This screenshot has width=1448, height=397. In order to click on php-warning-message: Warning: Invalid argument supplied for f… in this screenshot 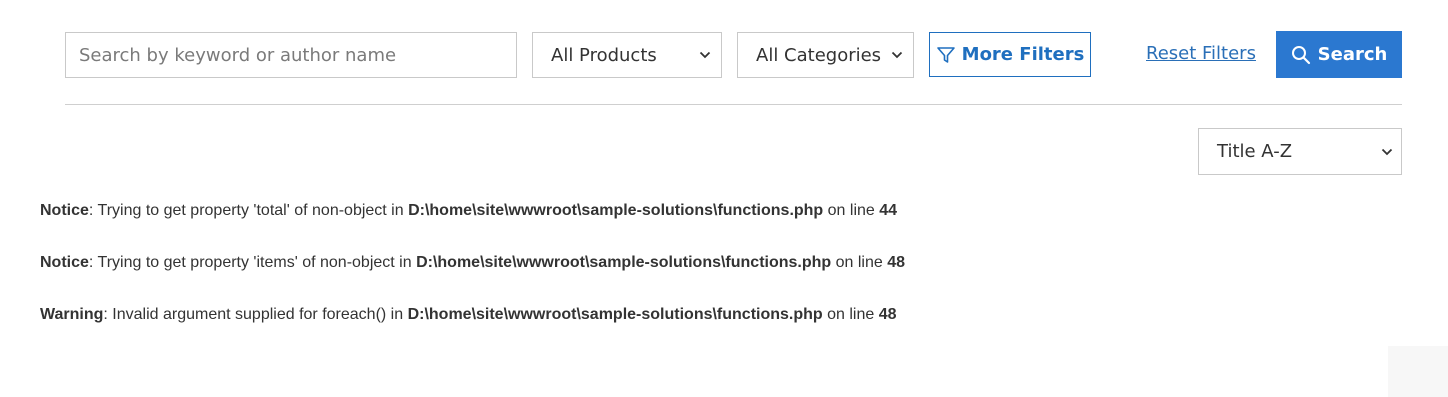, I will do `click(468, 315)`.